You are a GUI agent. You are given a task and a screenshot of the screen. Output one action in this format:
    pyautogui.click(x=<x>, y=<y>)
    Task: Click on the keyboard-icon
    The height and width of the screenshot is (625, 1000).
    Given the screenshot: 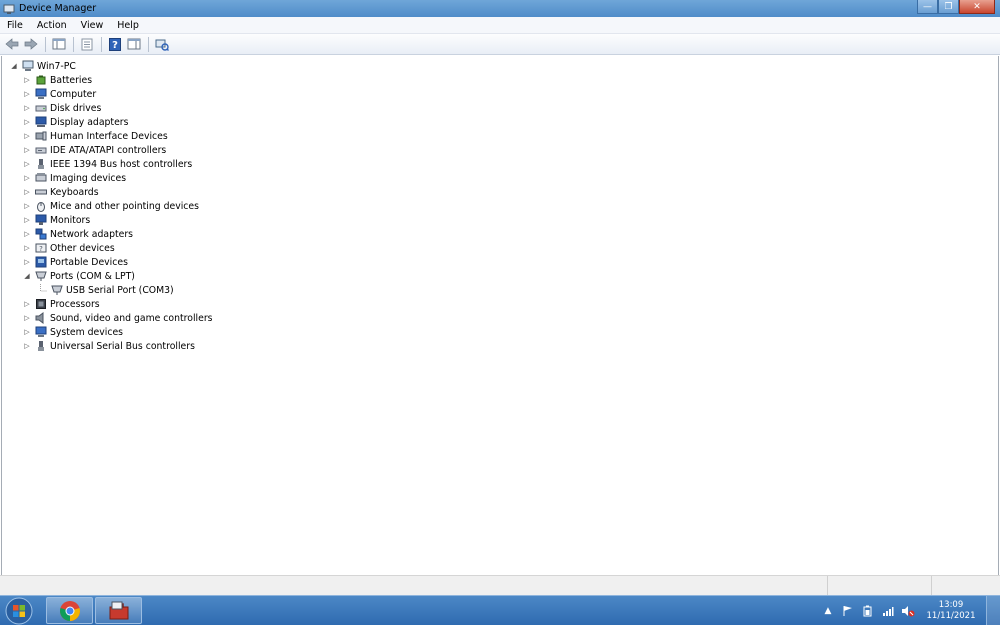 What is the action you would take?
    pyautogui.click(x=41, y=192)
    